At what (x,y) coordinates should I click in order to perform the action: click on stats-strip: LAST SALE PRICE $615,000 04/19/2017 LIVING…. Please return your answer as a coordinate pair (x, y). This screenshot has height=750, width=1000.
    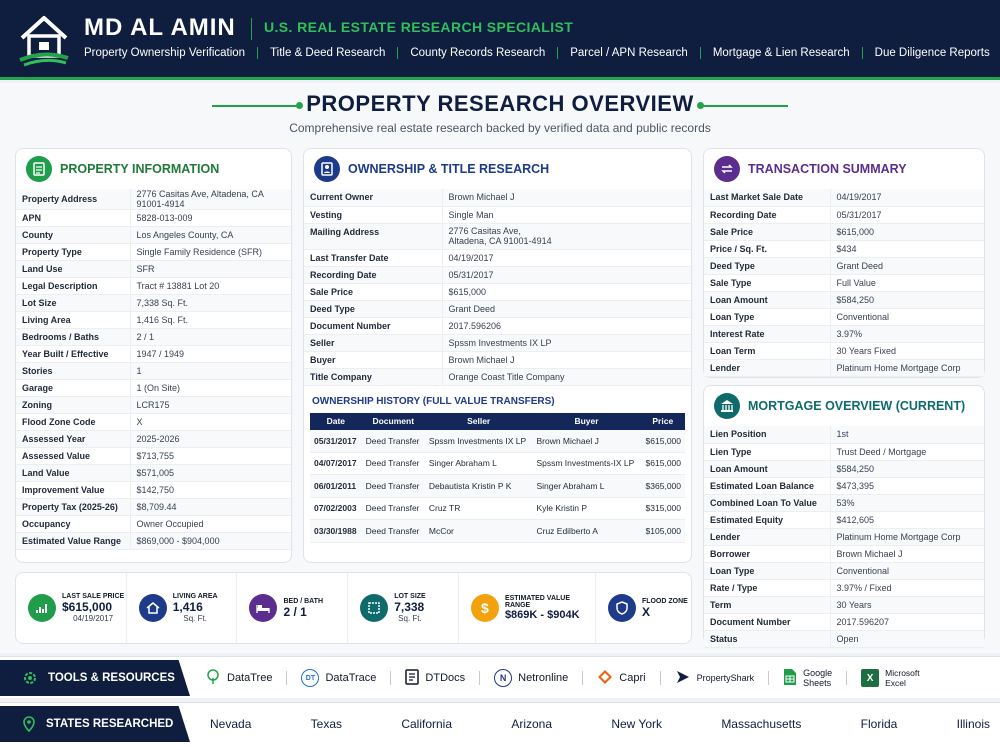
    Looking at the image, I should click on (353, 608).